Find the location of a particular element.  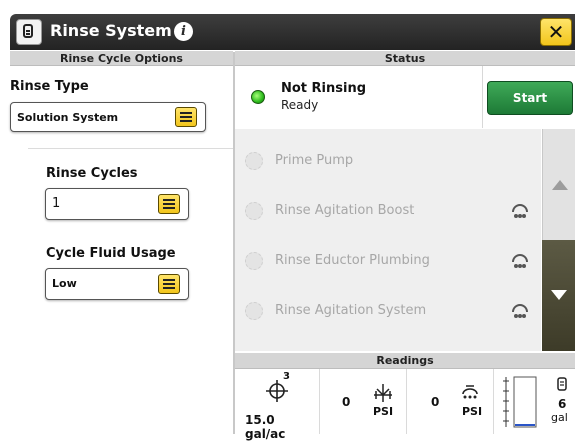

rinse-cycles-select: 1 is located at coordinates (117, 204).